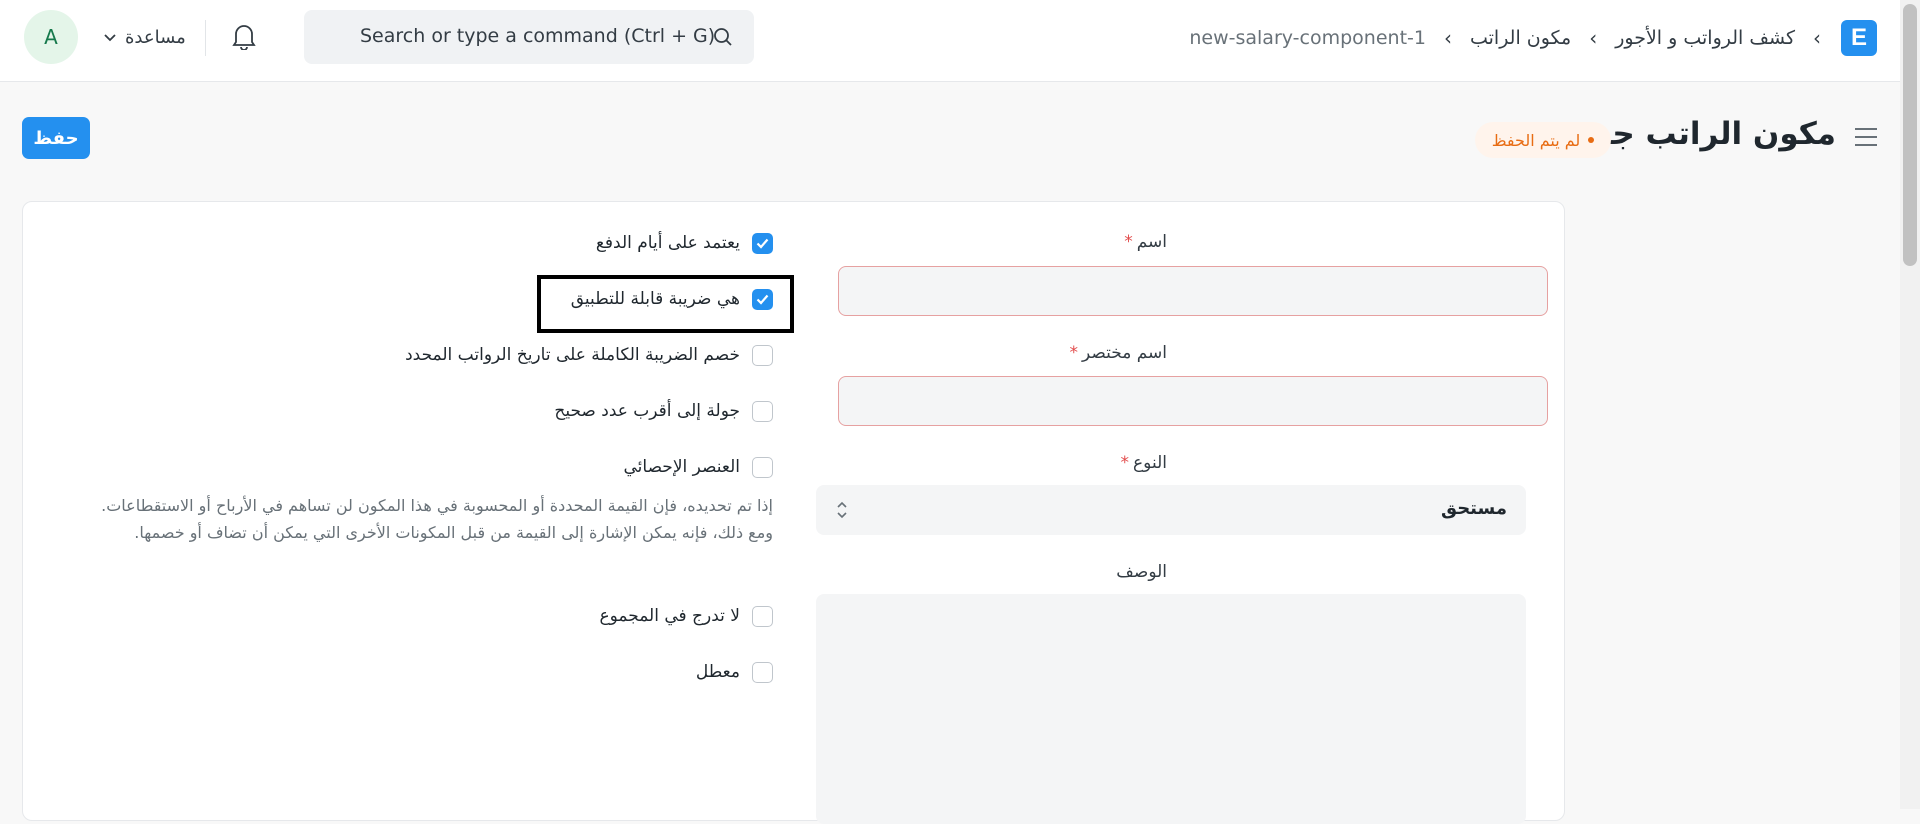  What do you see at coordinates (1124, 353) in the screenshot?
I see `abbr-label-text: اسم مختصر` at bounding box center [1124, 353].